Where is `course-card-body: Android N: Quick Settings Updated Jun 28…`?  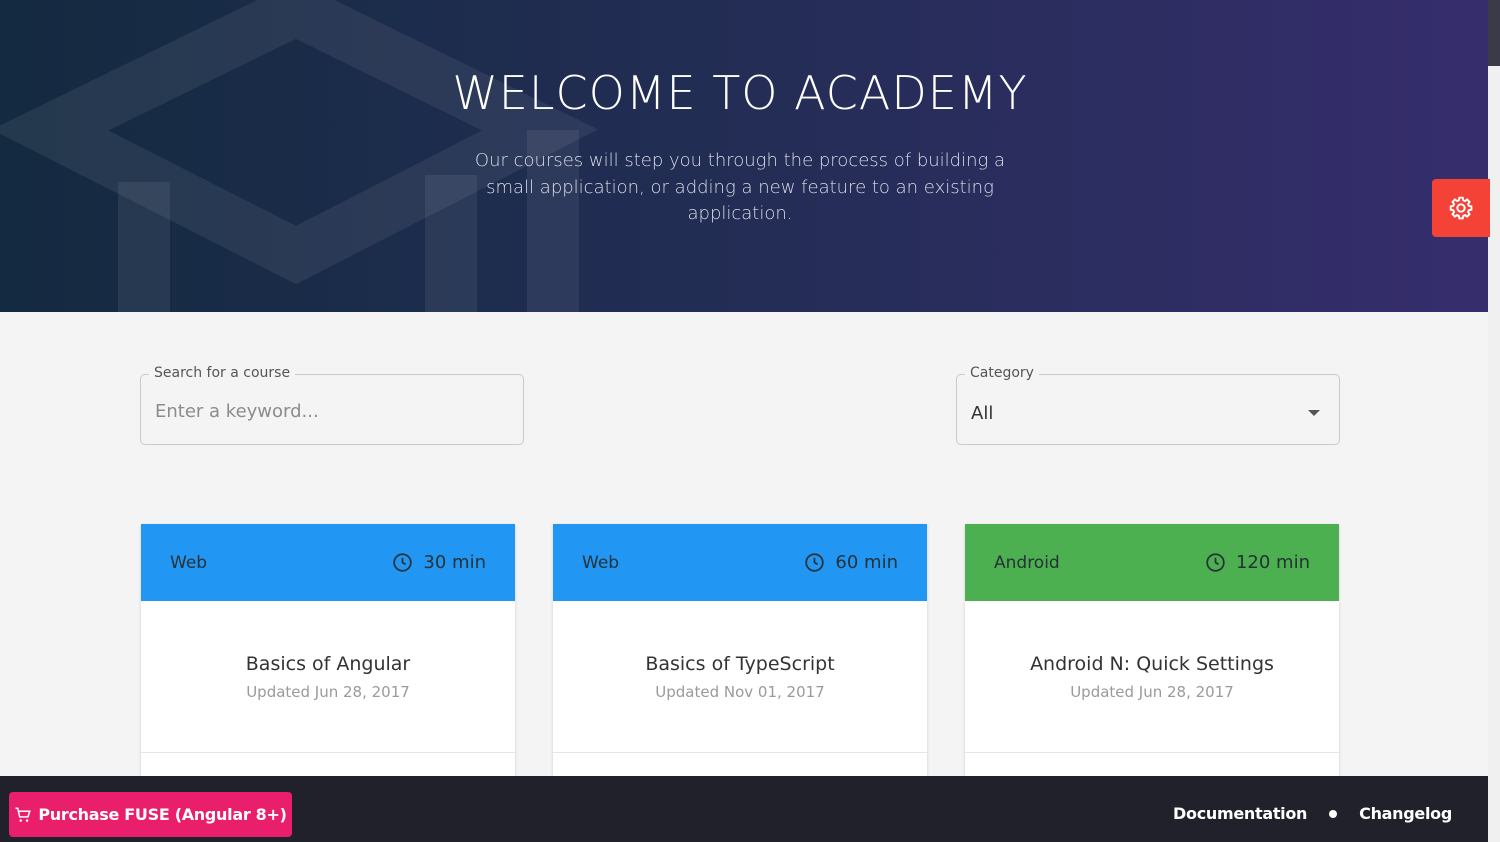
course-card-body: Android N: Quick Settings Updated Jun 28… is located at coordinates (1152, 677).